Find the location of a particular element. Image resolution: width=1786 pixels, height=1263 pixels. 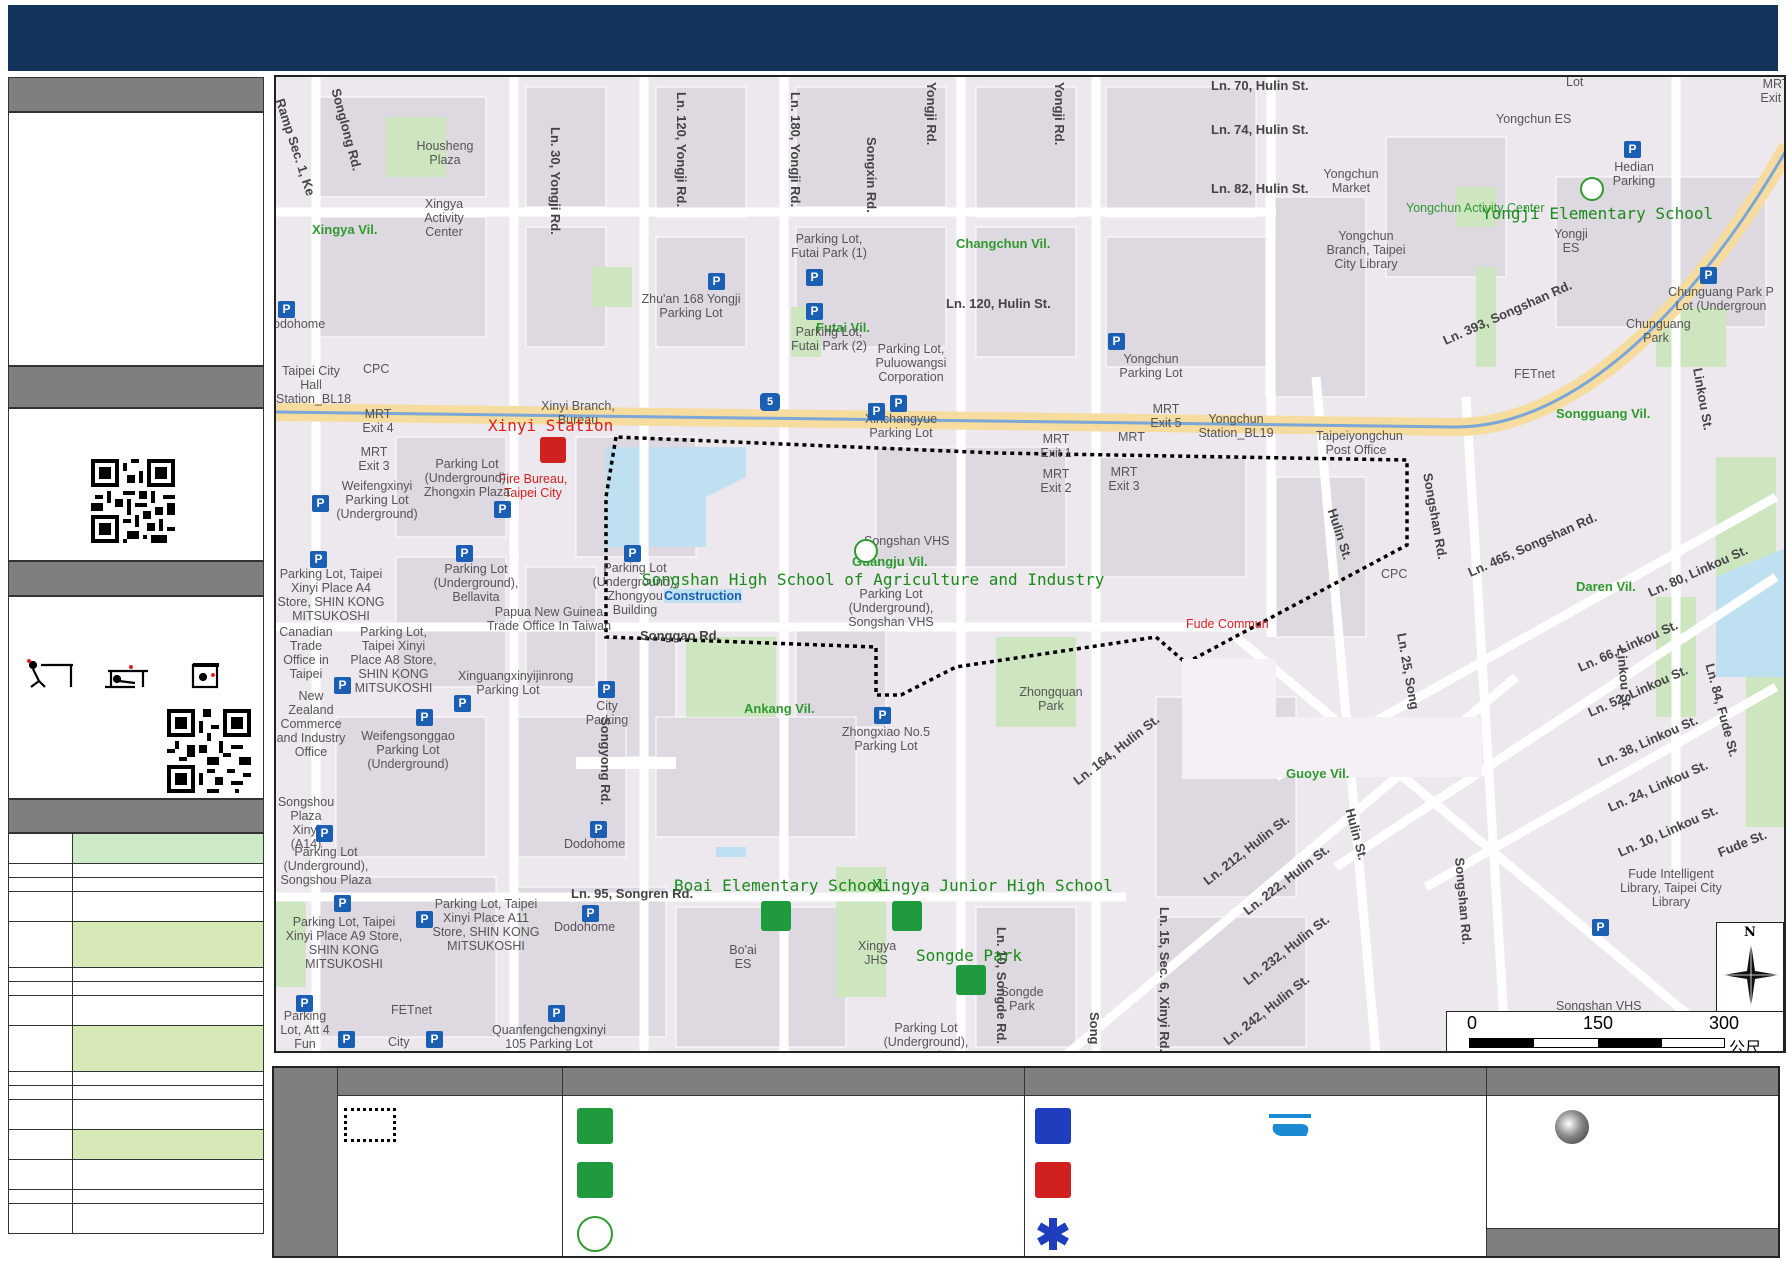

helicopter-icon is located at coordinates (1290, 1126).